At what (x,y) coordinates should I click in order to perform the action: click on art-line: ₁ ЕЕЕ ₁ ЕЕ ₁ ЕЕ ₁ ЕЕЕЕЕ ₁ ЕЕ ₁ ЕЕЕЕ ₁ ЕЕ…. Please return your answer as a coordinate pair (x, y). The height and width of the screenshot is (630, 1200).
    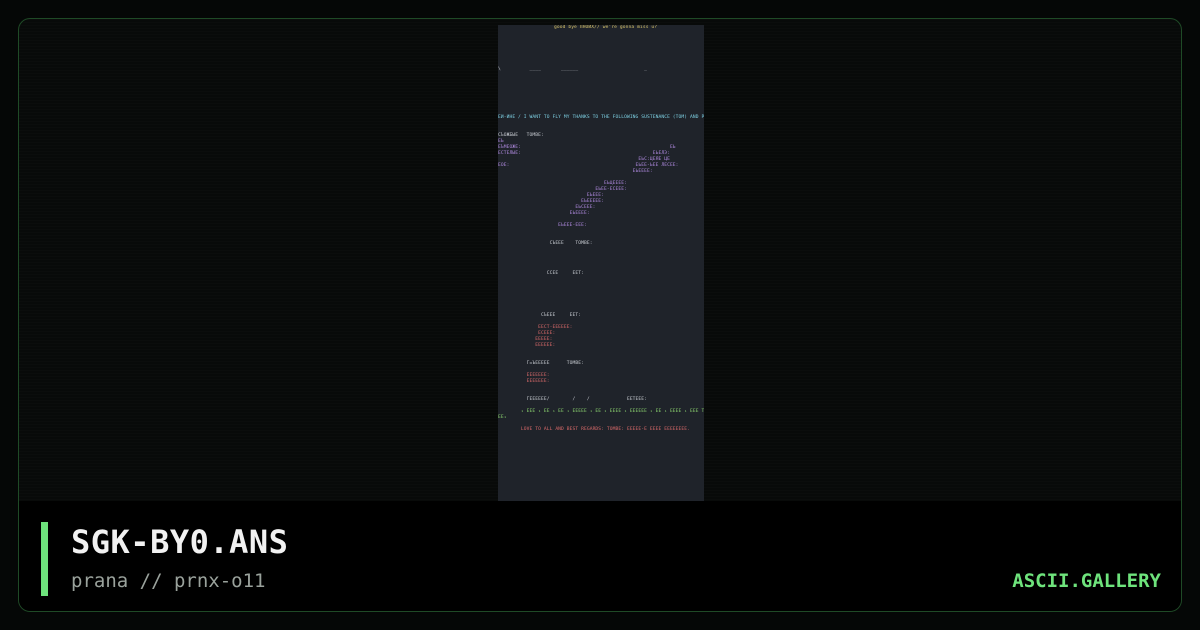
    Looking at the image, I should click on (601, 411).